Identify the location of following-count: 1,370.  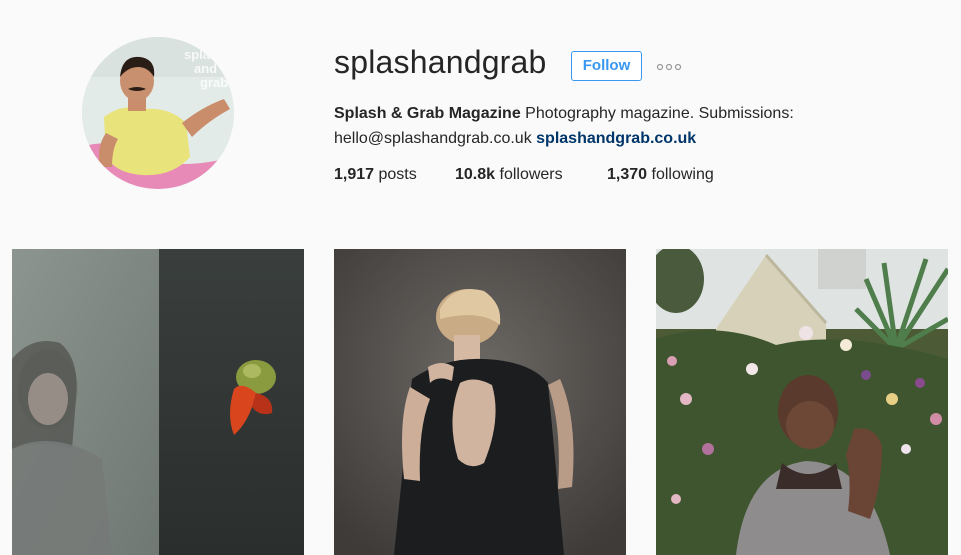
(627, 174).